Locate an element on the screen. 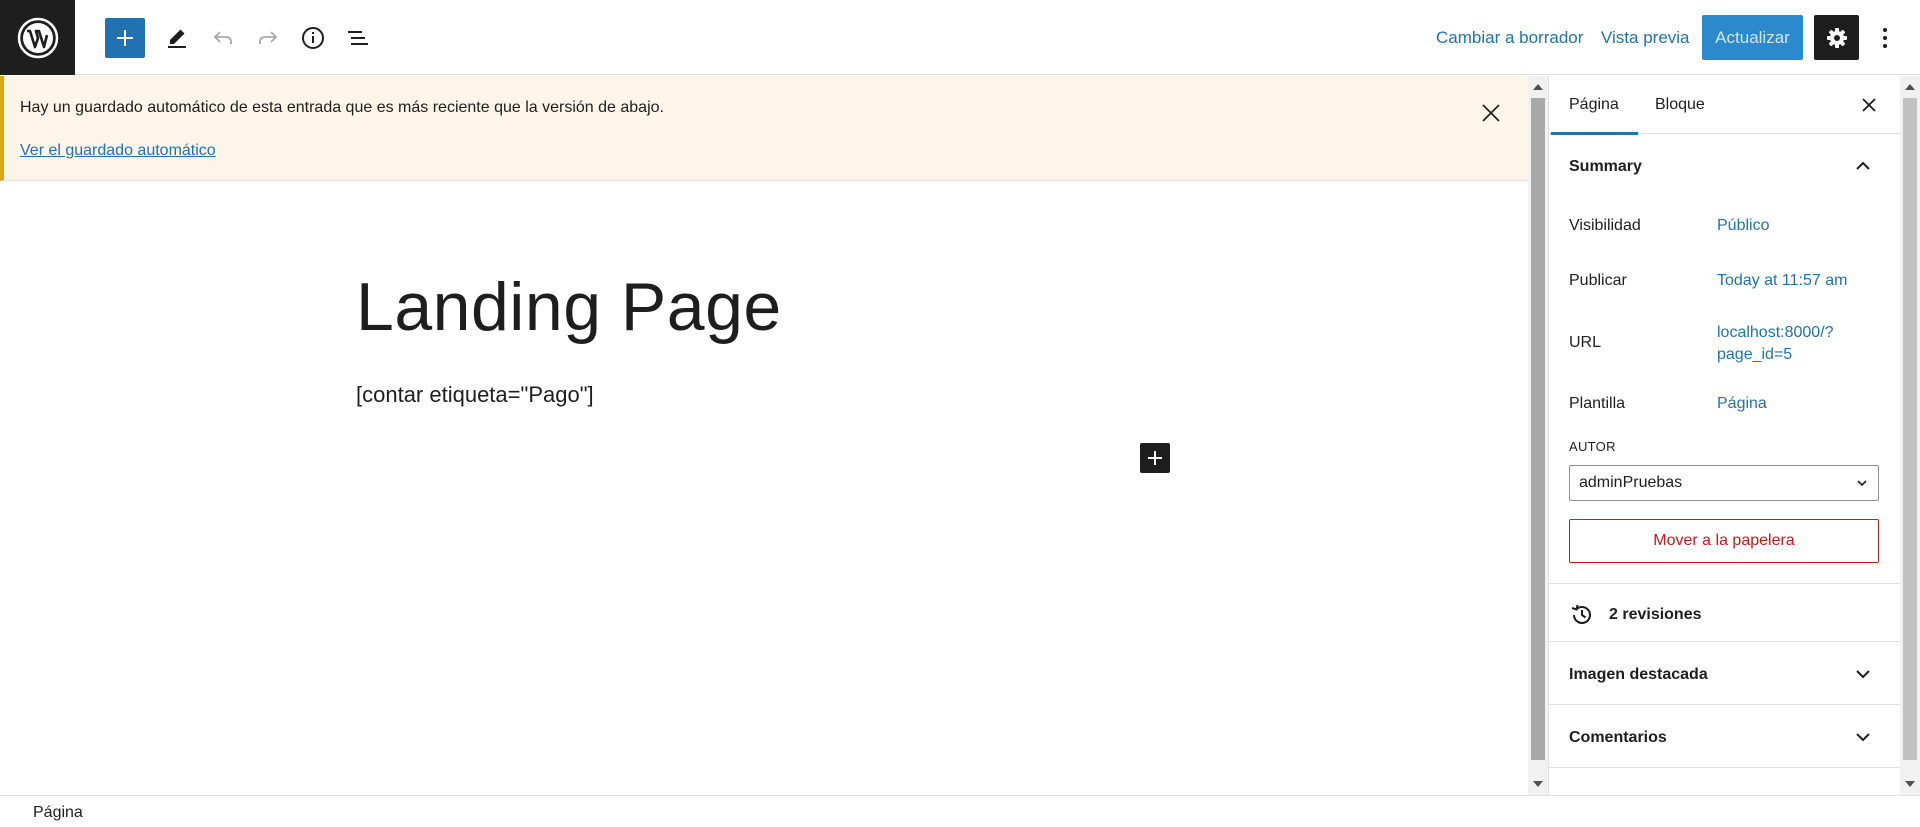 The width and height of the screenshot is (1920, 827). author-label: AUTOR is located at coordinates (1592, 446).